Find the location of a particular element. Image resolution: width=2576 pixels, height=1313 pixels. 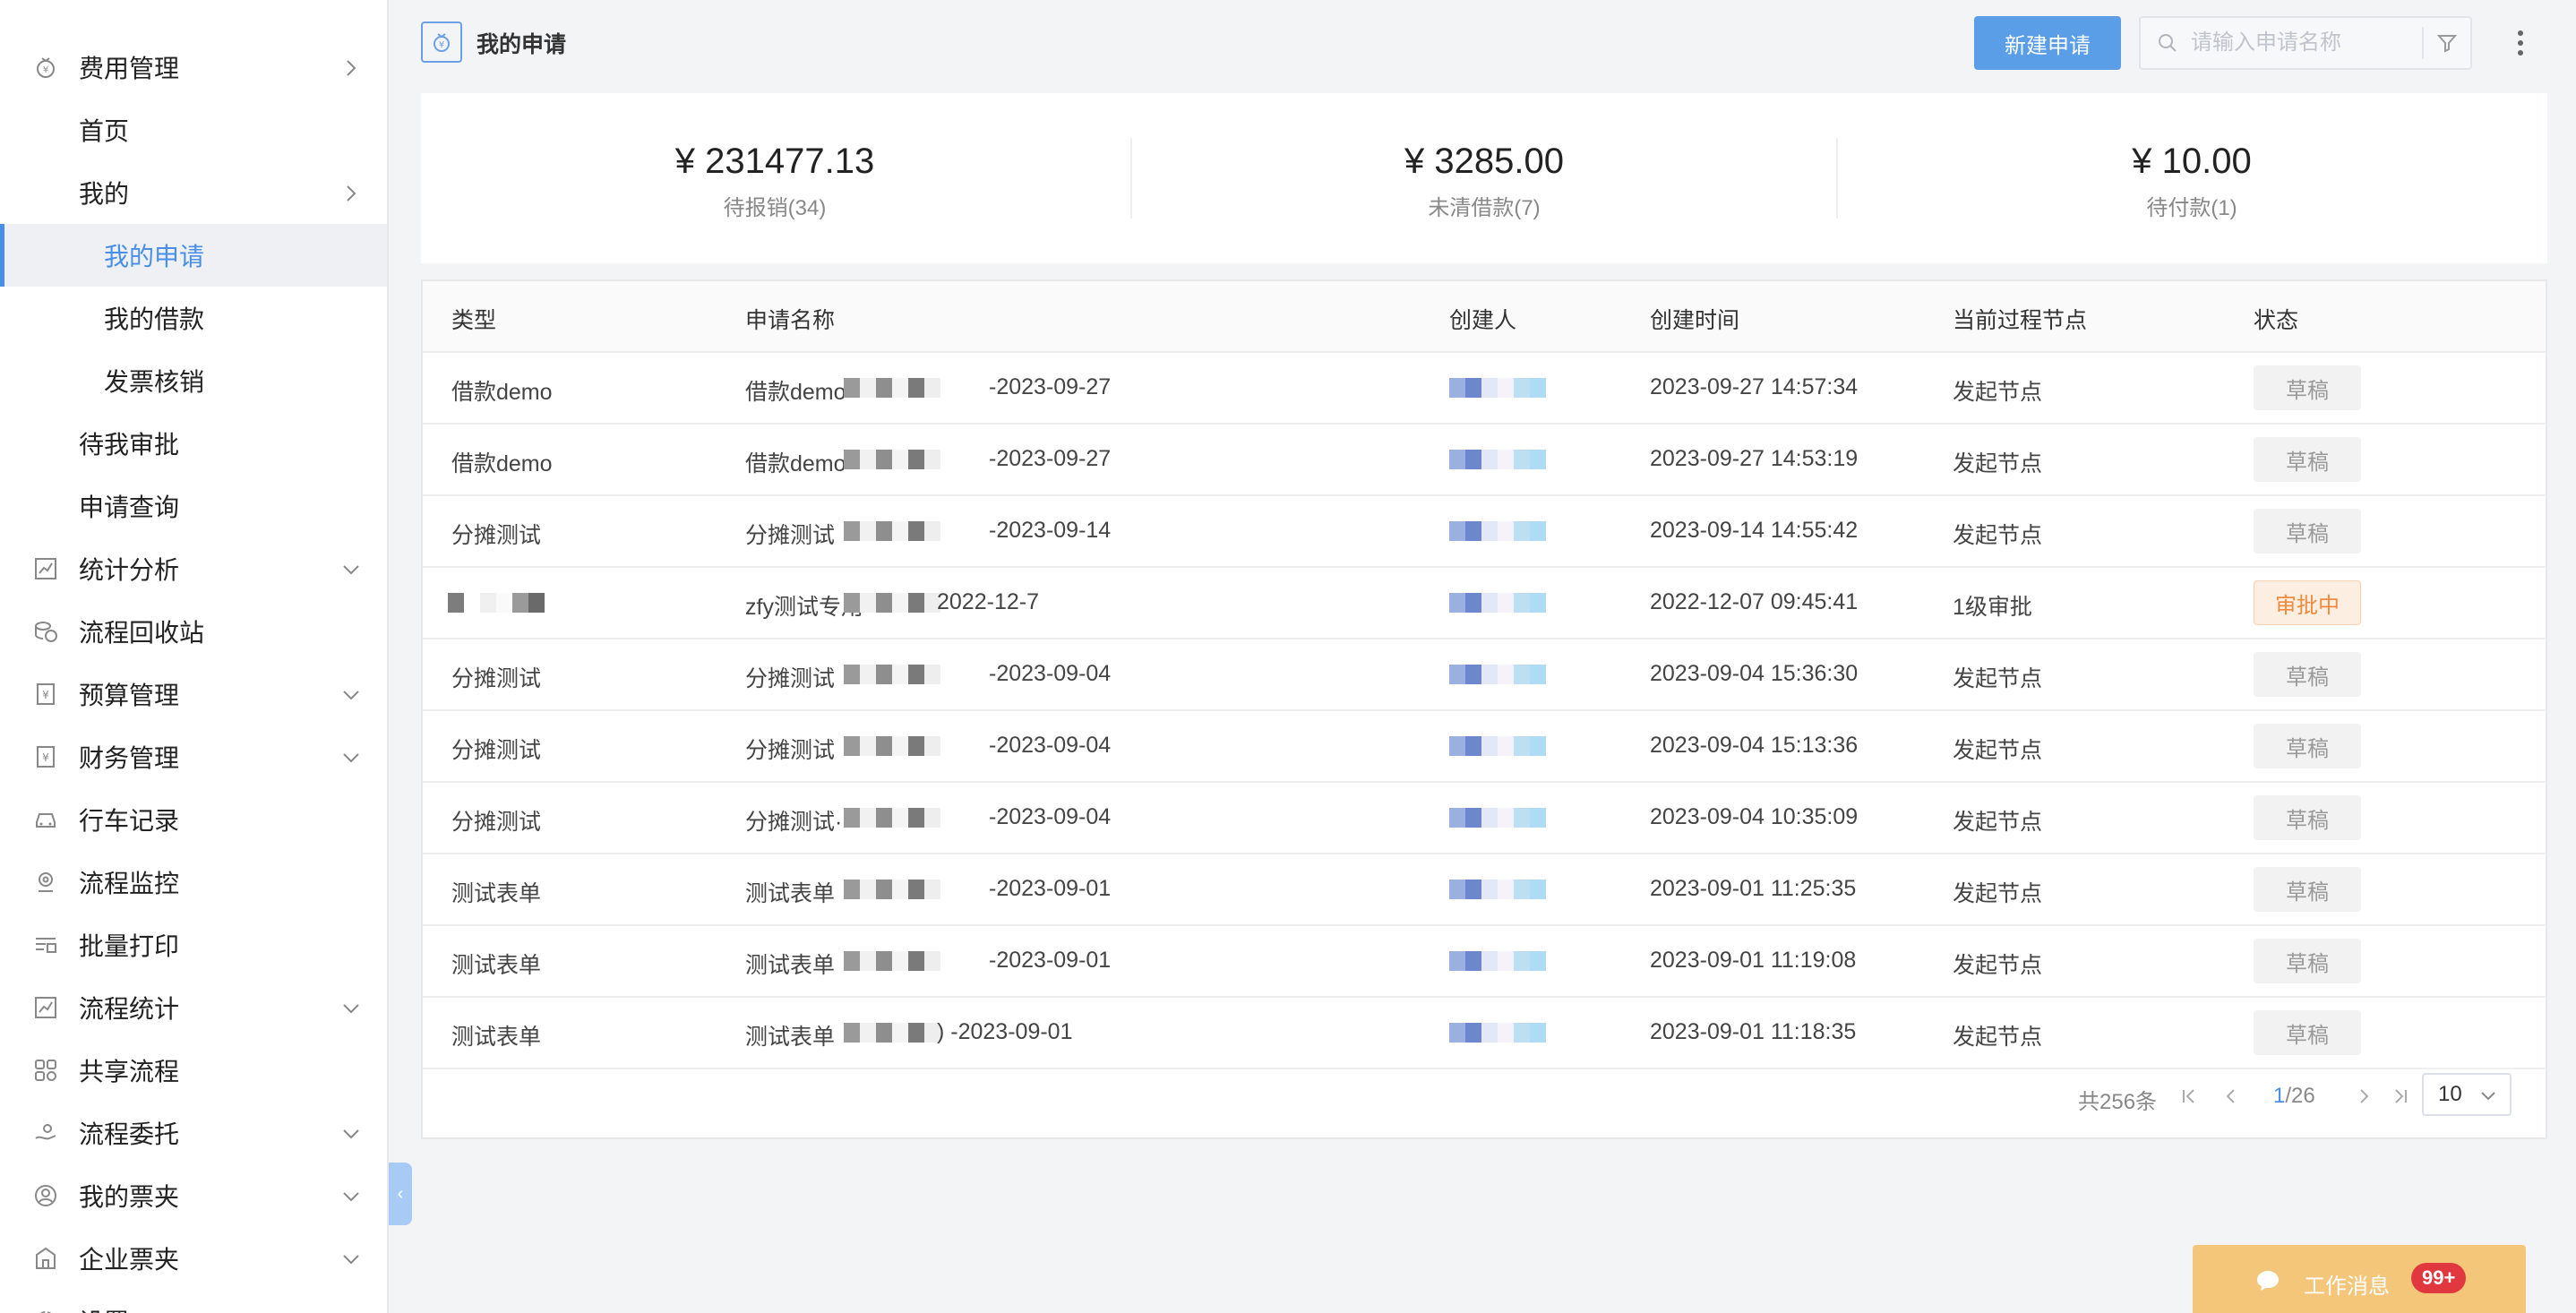

sidebar-item: 我的申请 is located at coordinates (193, 255).